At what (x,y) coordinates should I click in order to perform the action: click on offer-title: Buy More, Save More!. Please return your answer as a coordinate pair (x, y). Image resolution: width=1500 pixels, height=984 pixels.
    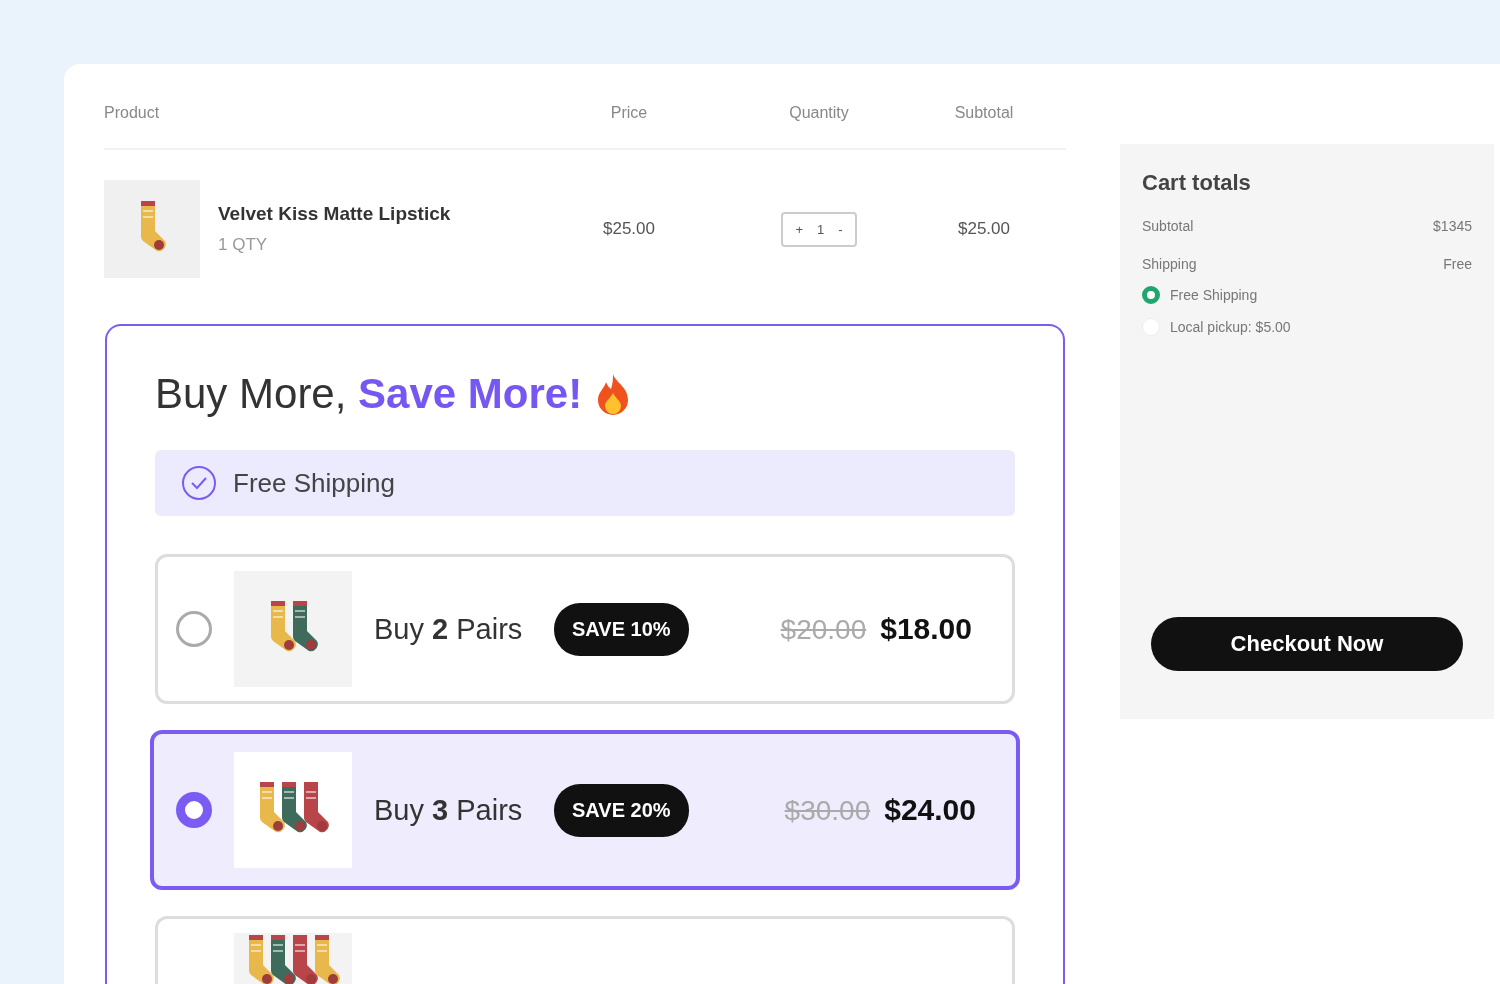
    Looking at the image, I should click on (369, 394).